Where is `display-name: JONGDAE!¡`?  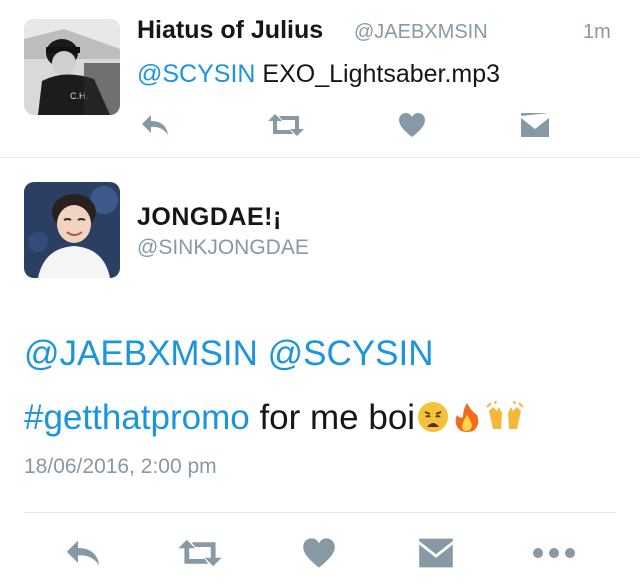
display-name: JONGDAE!¡ is located at coordinates (209, 217).